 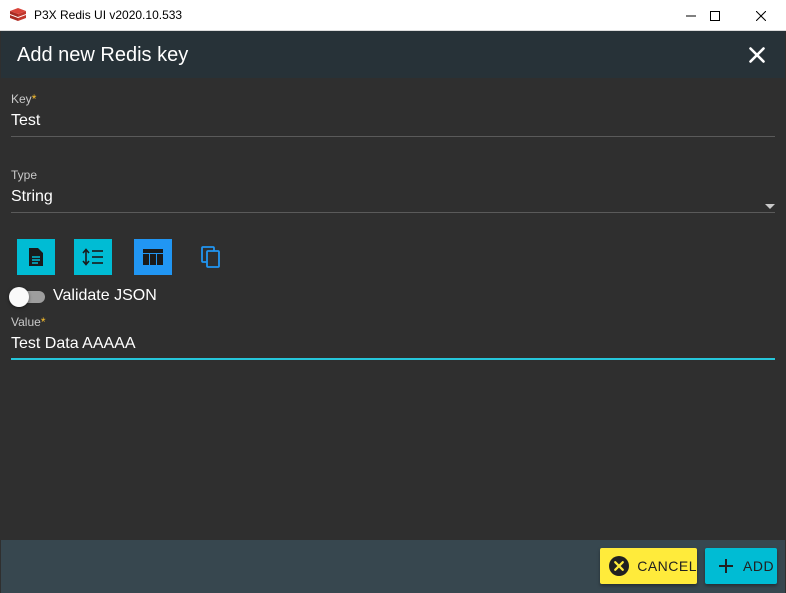 What do you see at coordinates (393, 197) in the screenshot?
I see `type-value: String` at bounding box center [393, 197].